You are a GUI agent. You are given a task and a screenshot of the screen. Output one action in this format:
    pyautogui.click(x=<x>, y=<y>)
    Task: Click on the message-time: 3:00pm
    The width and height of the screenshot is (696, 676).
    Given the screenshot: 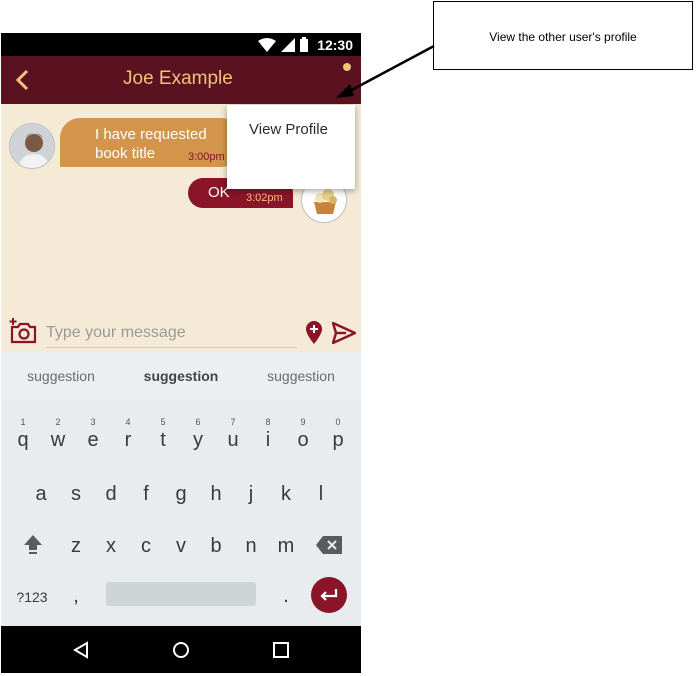 What is the action you would take?
    pyautogui.click(x=206, y=157)
    